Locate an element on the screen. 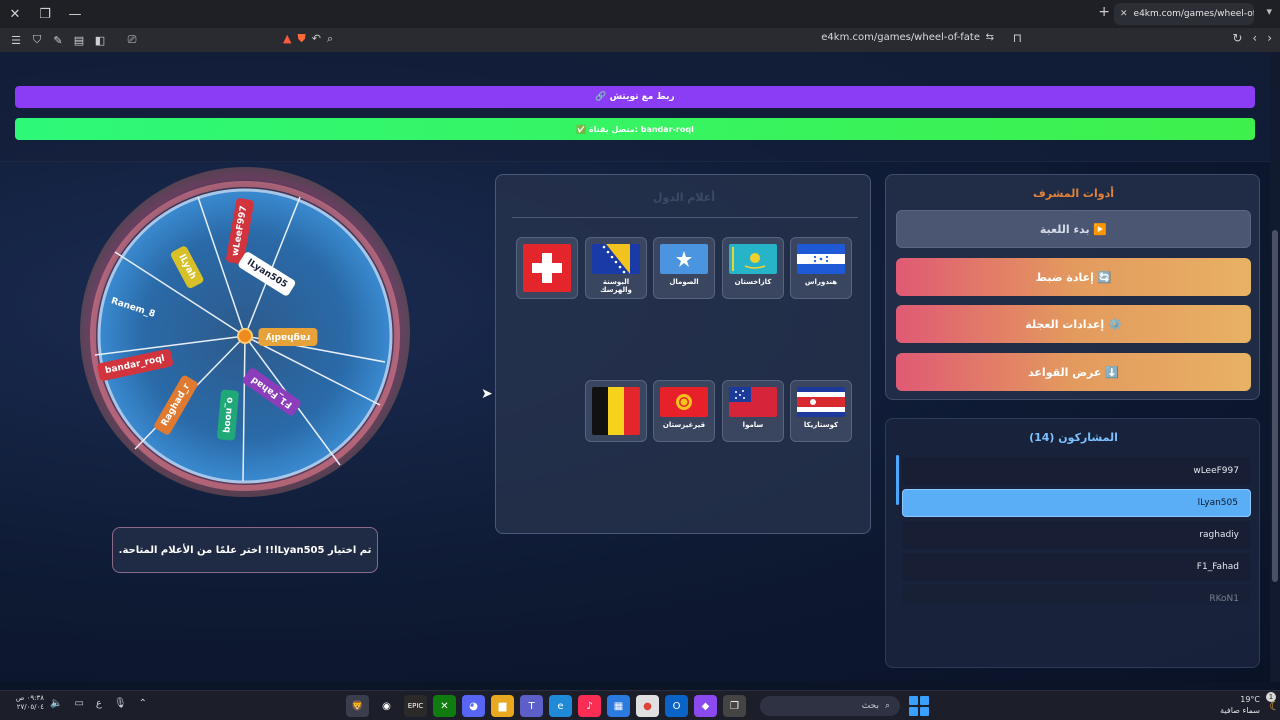 The width and height of the screenshot is (1280, 720). flag-card-bosnia: البوسنة والهرسك is located at coordinates (616, 268).